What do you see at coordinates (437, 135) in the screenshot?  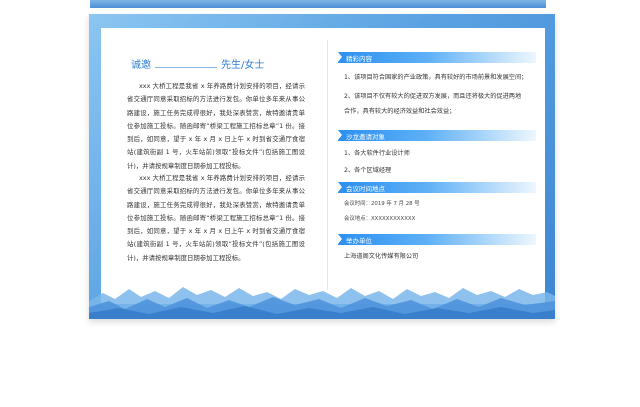 I see `section-header-targets: 沙龙邀请对象` at bounding box center [437, 135].